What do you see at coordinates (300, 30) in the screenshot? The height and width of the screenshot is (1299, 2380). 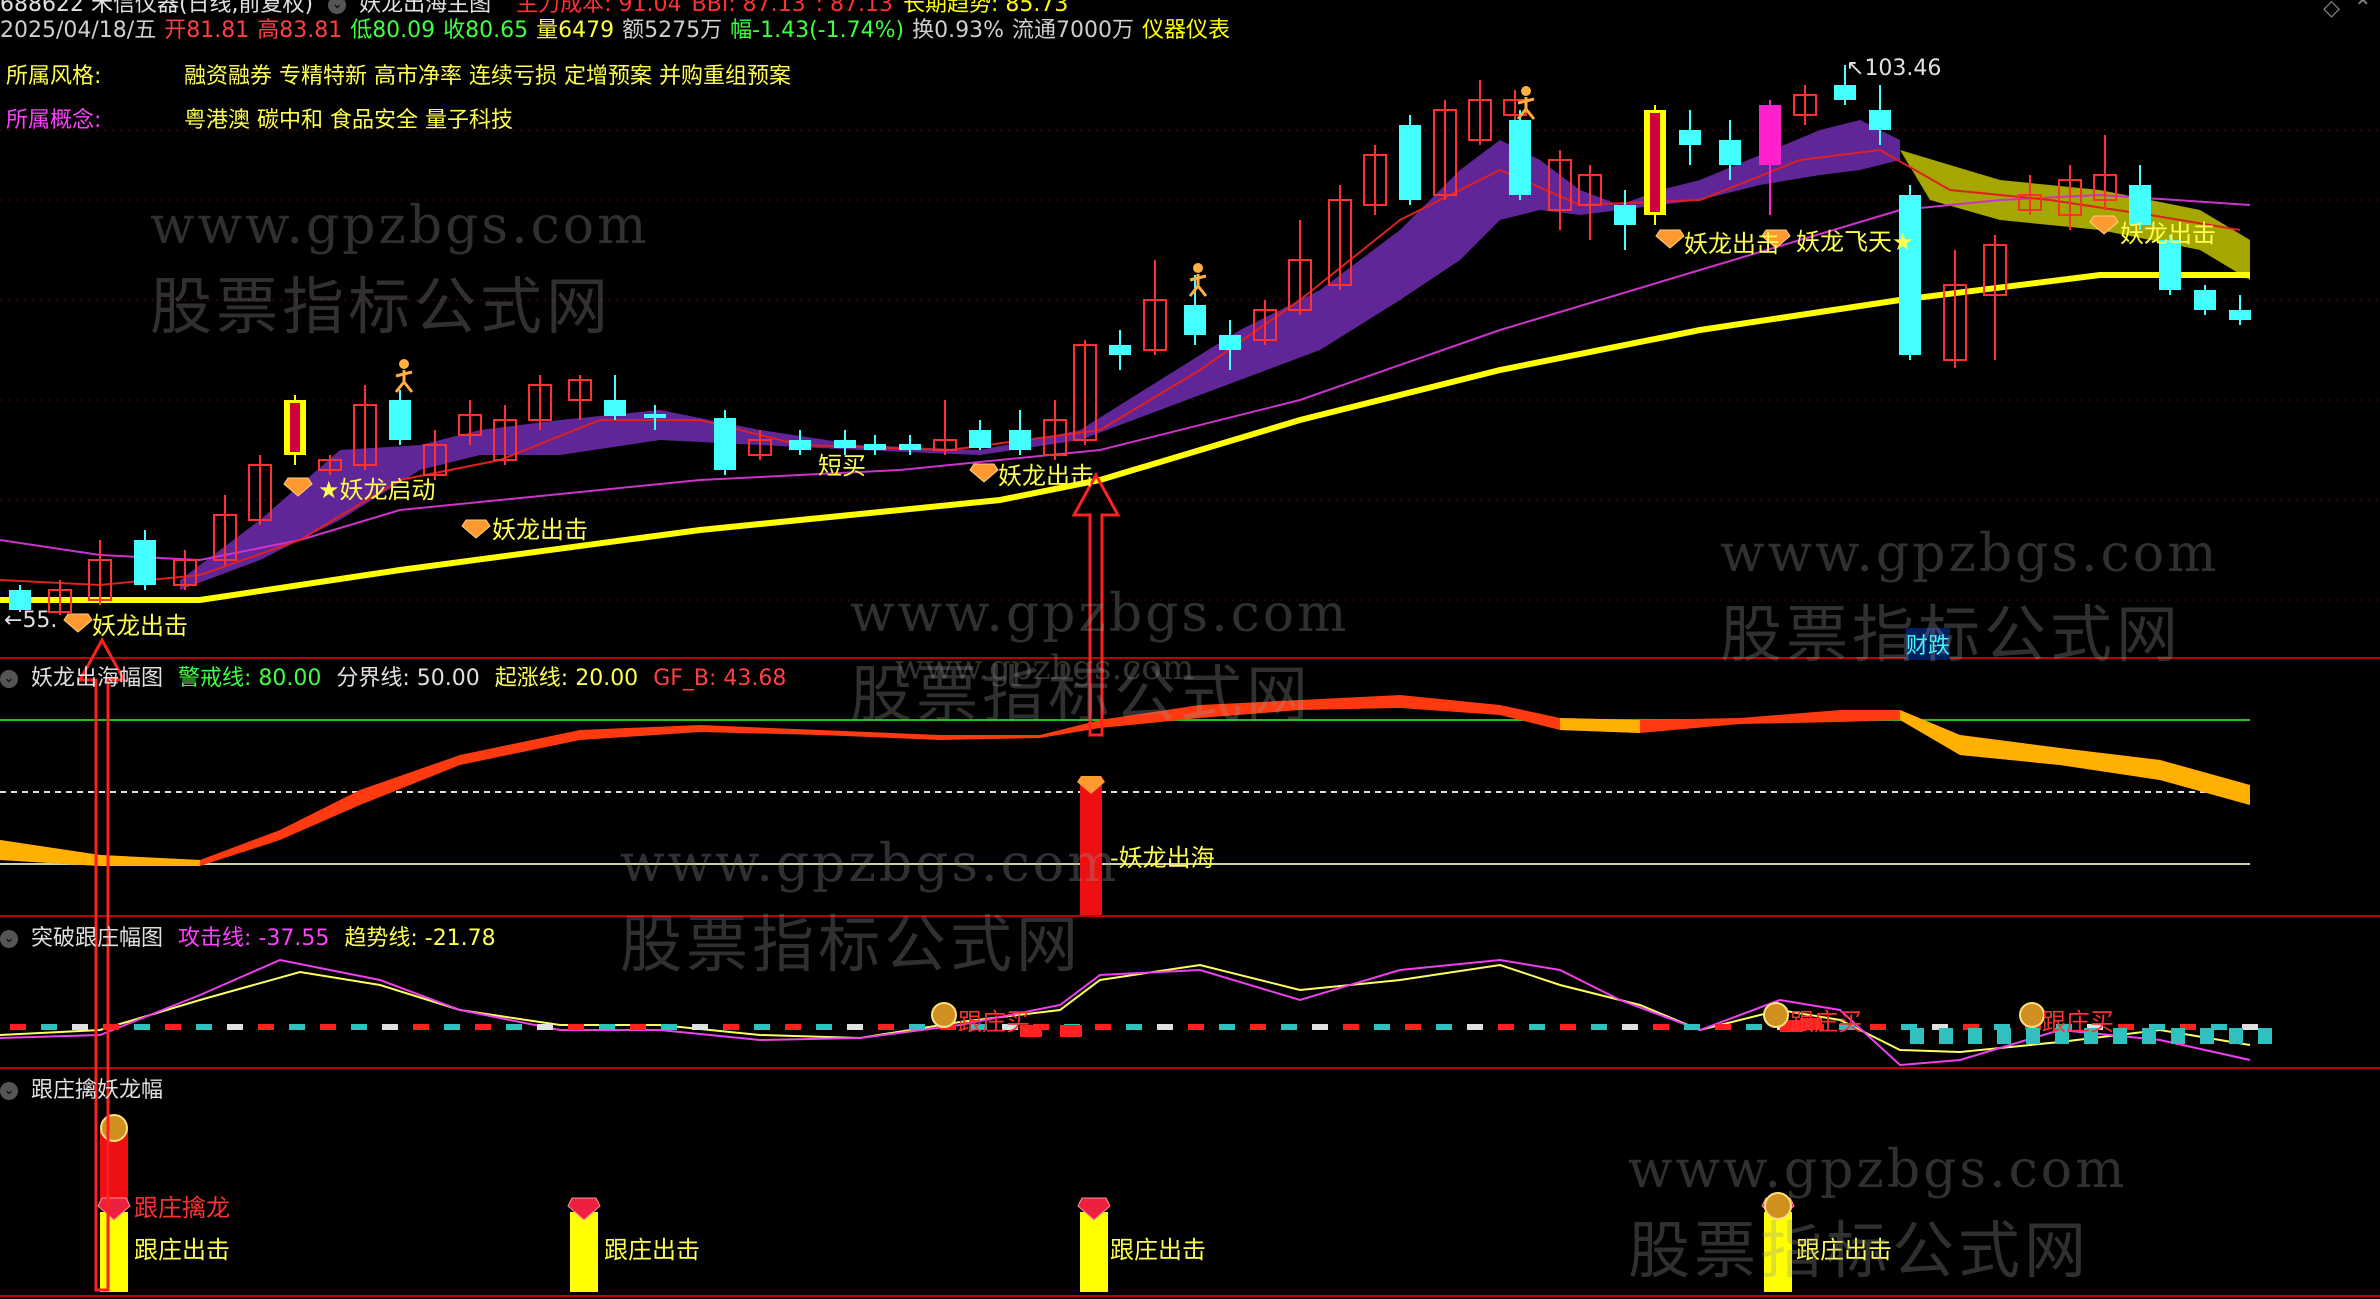 I see `quote-field-2: 高83.81` at bounding box center [300, 30].